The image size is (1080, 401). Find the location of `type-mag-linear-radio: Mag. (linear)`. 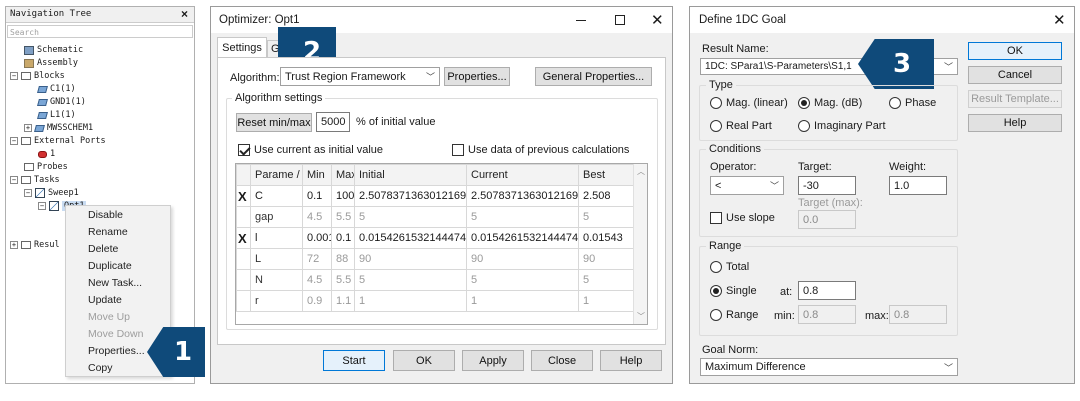

type-mag-linear-radio: Mag. (linear) is located at coordinates (749, 103).